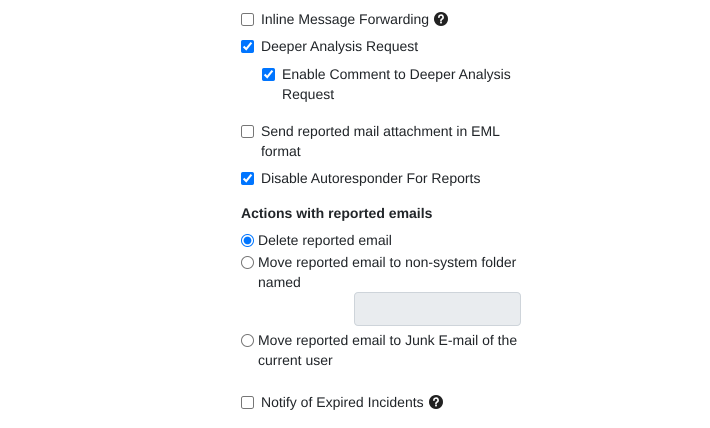 The height and width of the screenshot is (428, 710). I want to click on checkbox-label: Disable Autoresponder For Reports, so click(370, 178).